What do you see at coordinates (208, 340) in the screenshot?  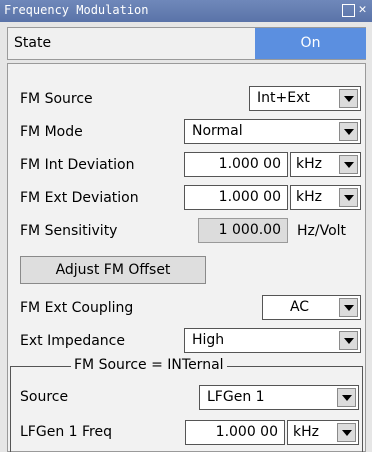 I see `ext-impedance-value: High` at bounding box center [208, 340].